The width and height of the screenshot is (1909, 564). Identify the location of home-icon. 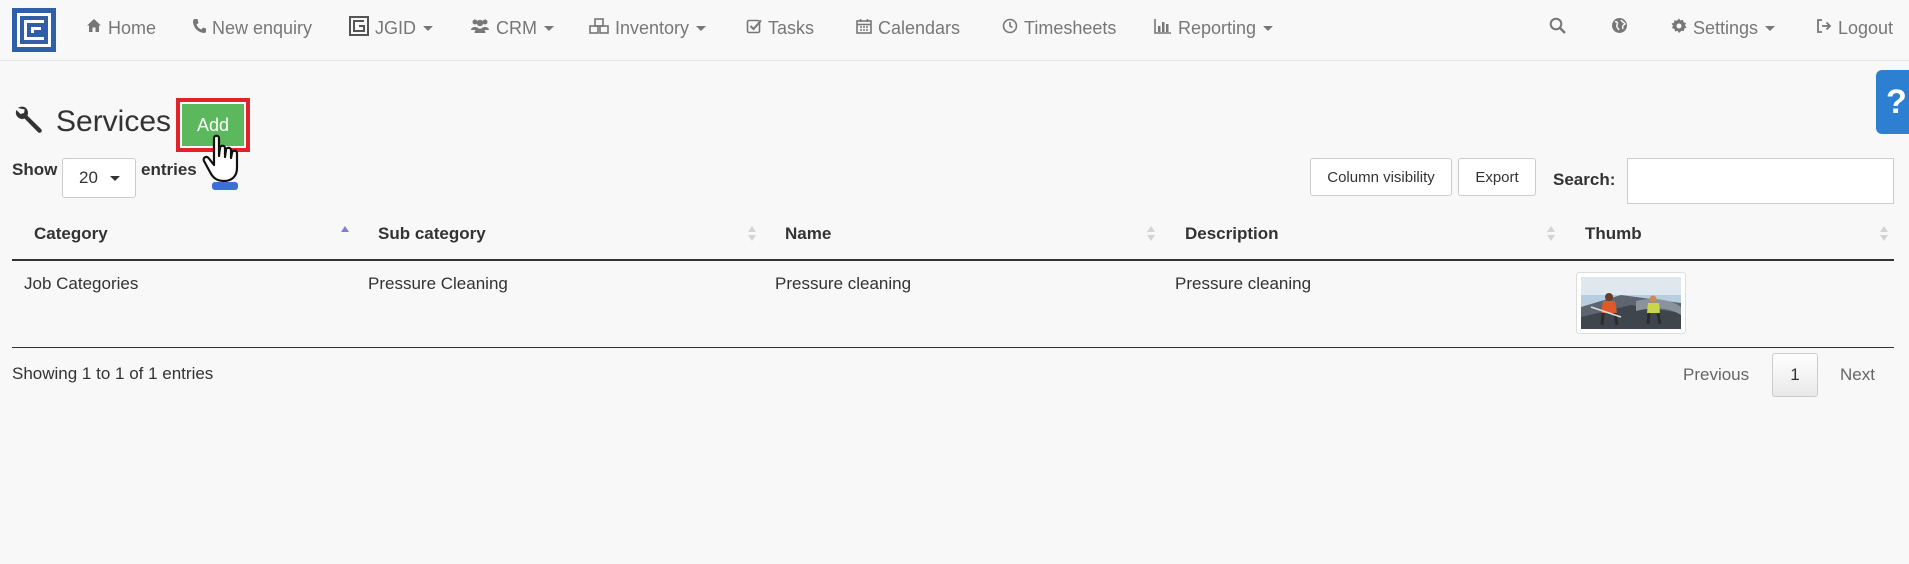
(94, 28).